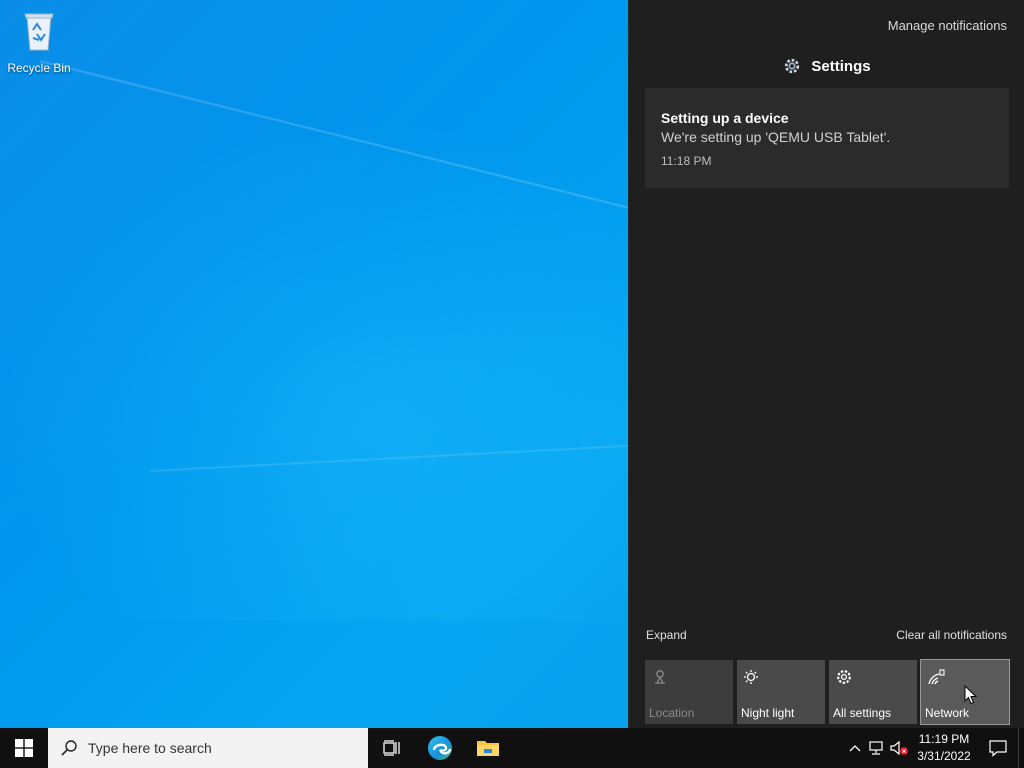  I want to click on clock-date: 3/31/2022, so click(944, 756).